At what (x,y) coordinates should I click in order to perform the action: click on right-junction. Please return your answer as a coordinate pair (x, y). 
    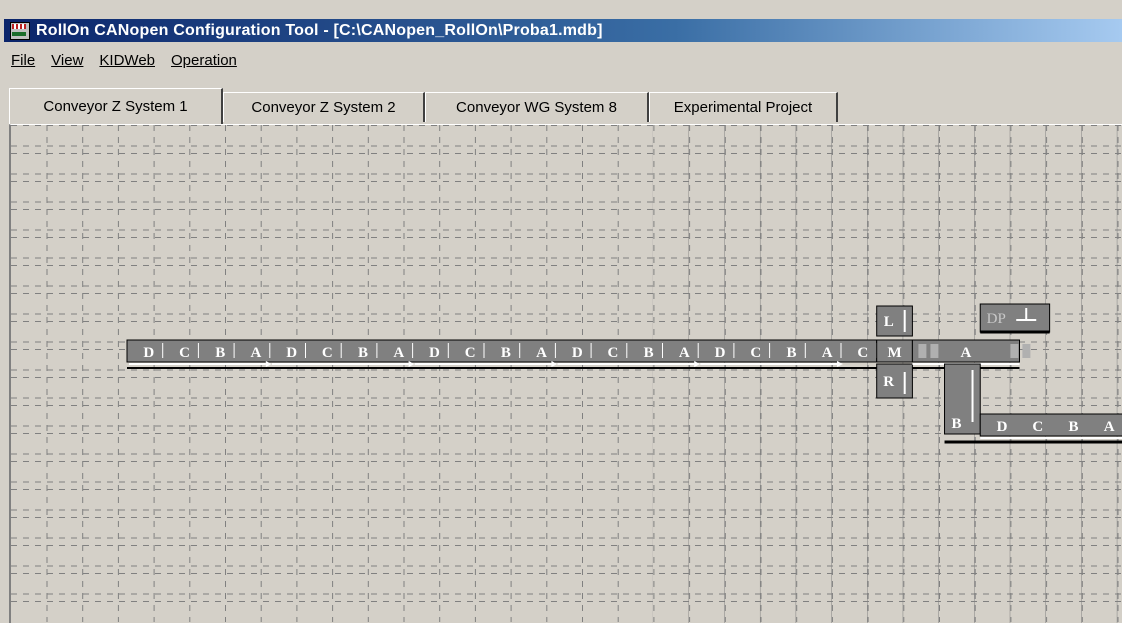
    Looking at the image, I should click on (894, 381).